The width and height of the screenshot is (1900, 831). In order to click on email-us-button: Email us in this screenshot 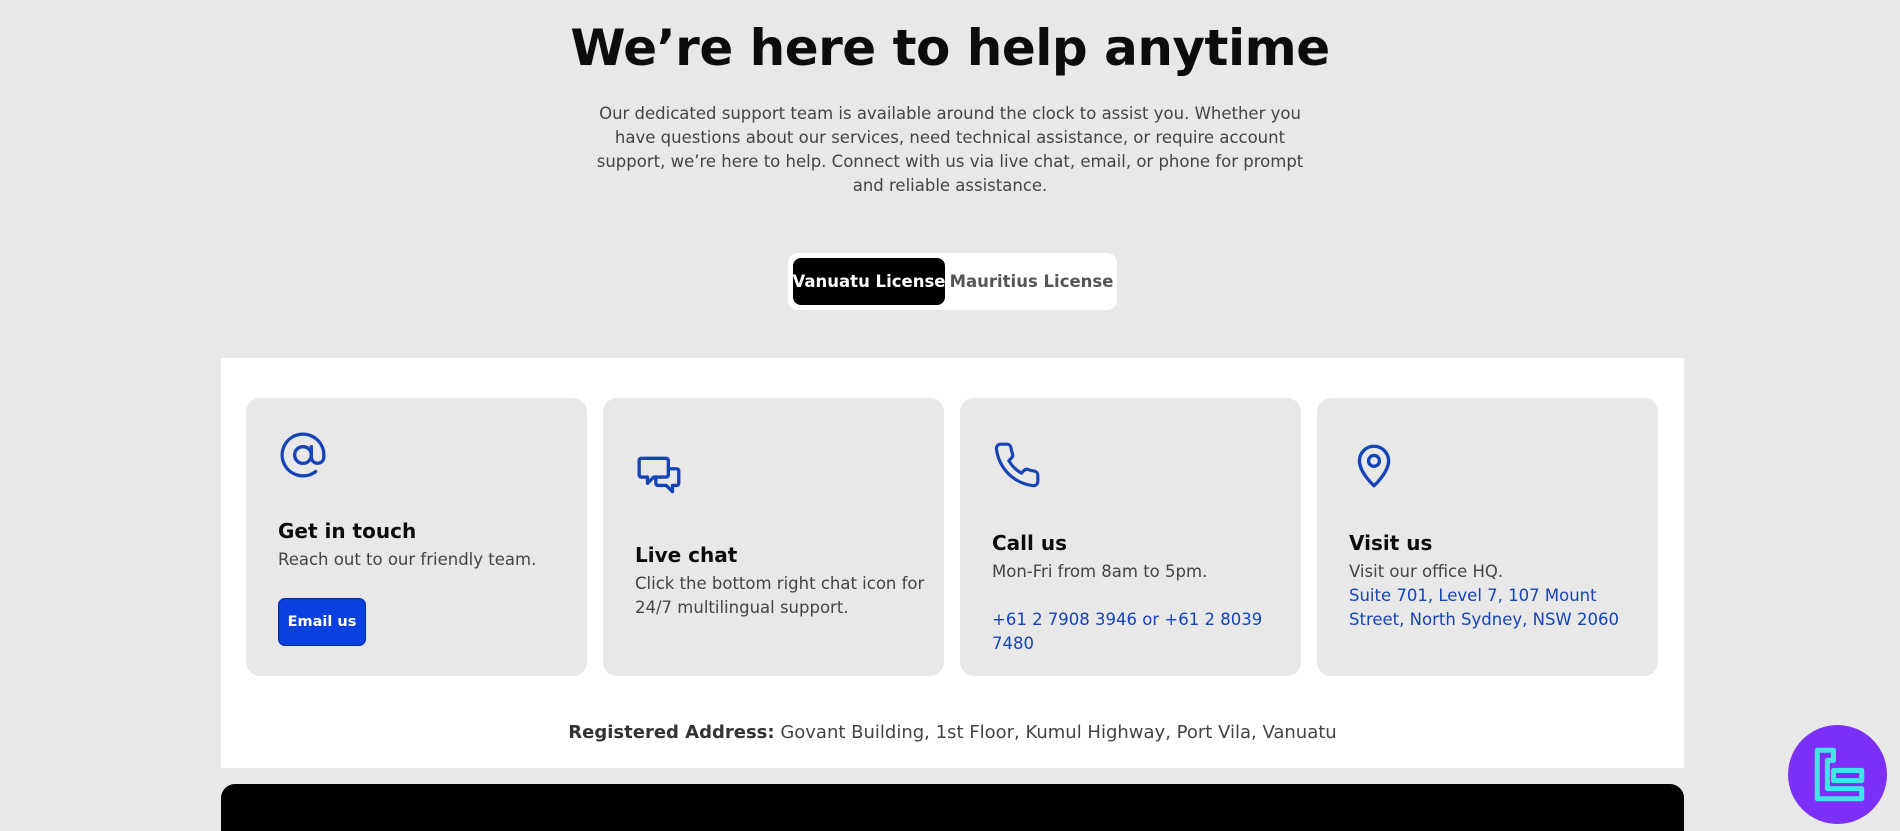, I will do `click(322, 622)`.